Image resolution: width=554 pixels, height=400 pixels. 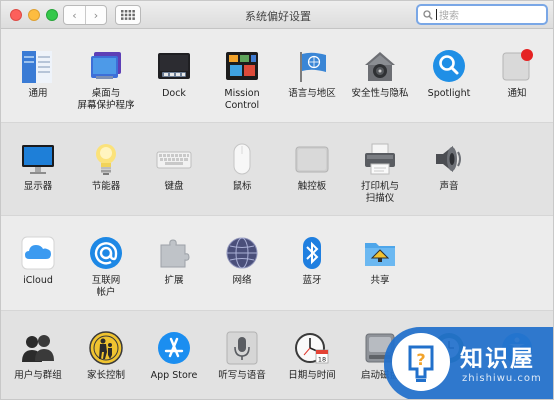 I want to click on pane-label: 通用, so click(x=38, y=93).